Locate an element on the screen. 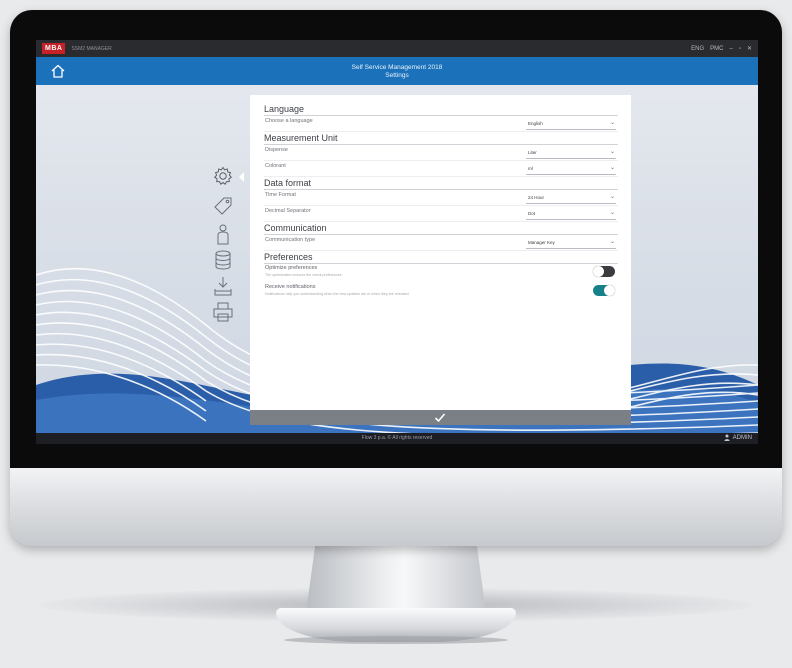 The height and width of the screenshot is (668, 792). nav-item-users is located at coordinates (225, 234).